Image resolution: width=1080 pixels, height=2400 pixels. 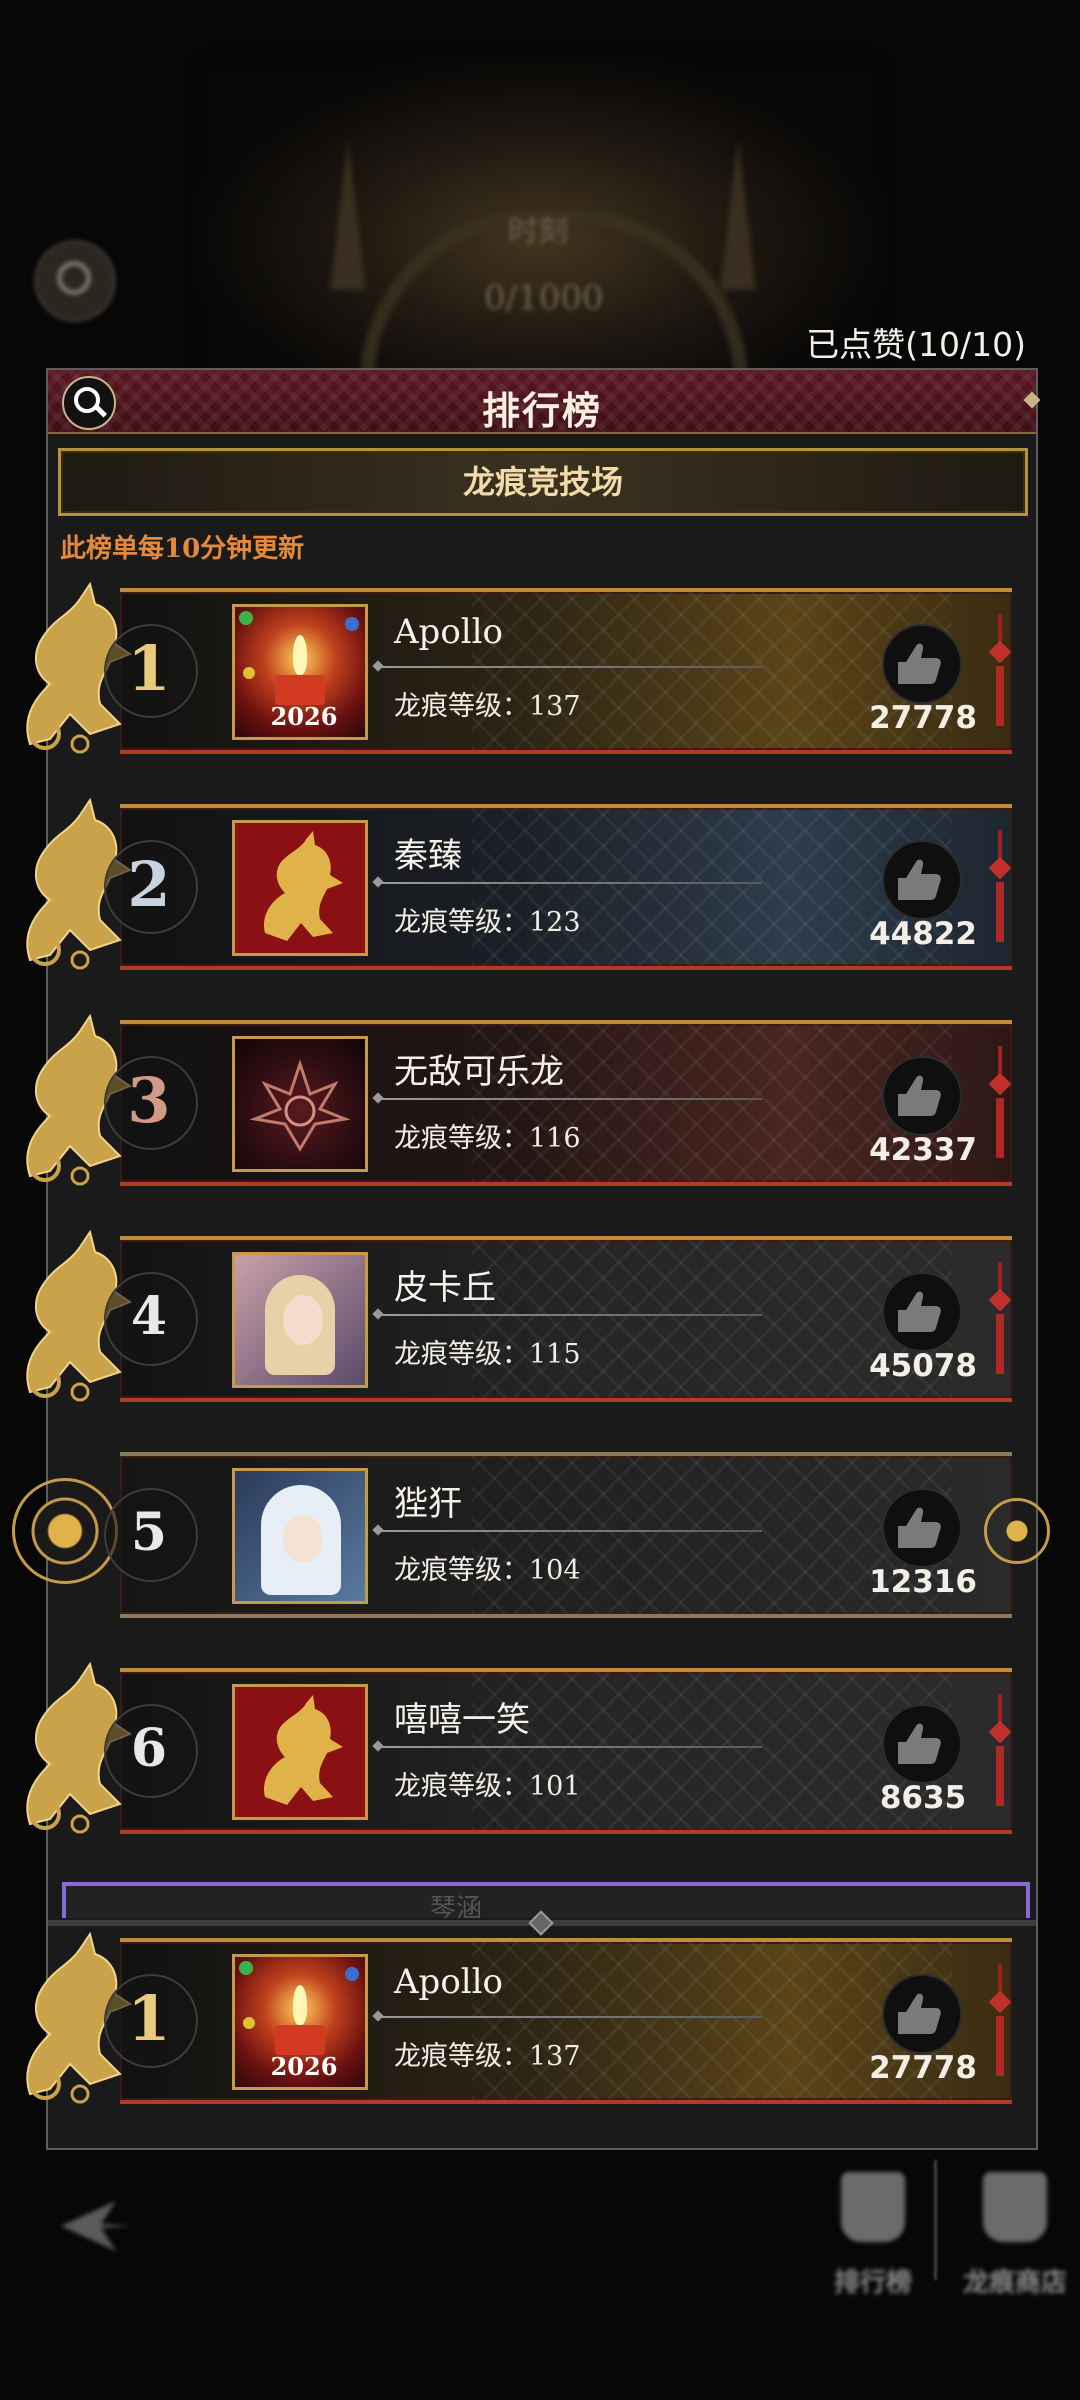 What do you see at coordinates (540, 880) in the screenshot?
I see `leaderboard-row: 2 秦臻龙痕等级：123 44822` at bounding box center [540, 880].